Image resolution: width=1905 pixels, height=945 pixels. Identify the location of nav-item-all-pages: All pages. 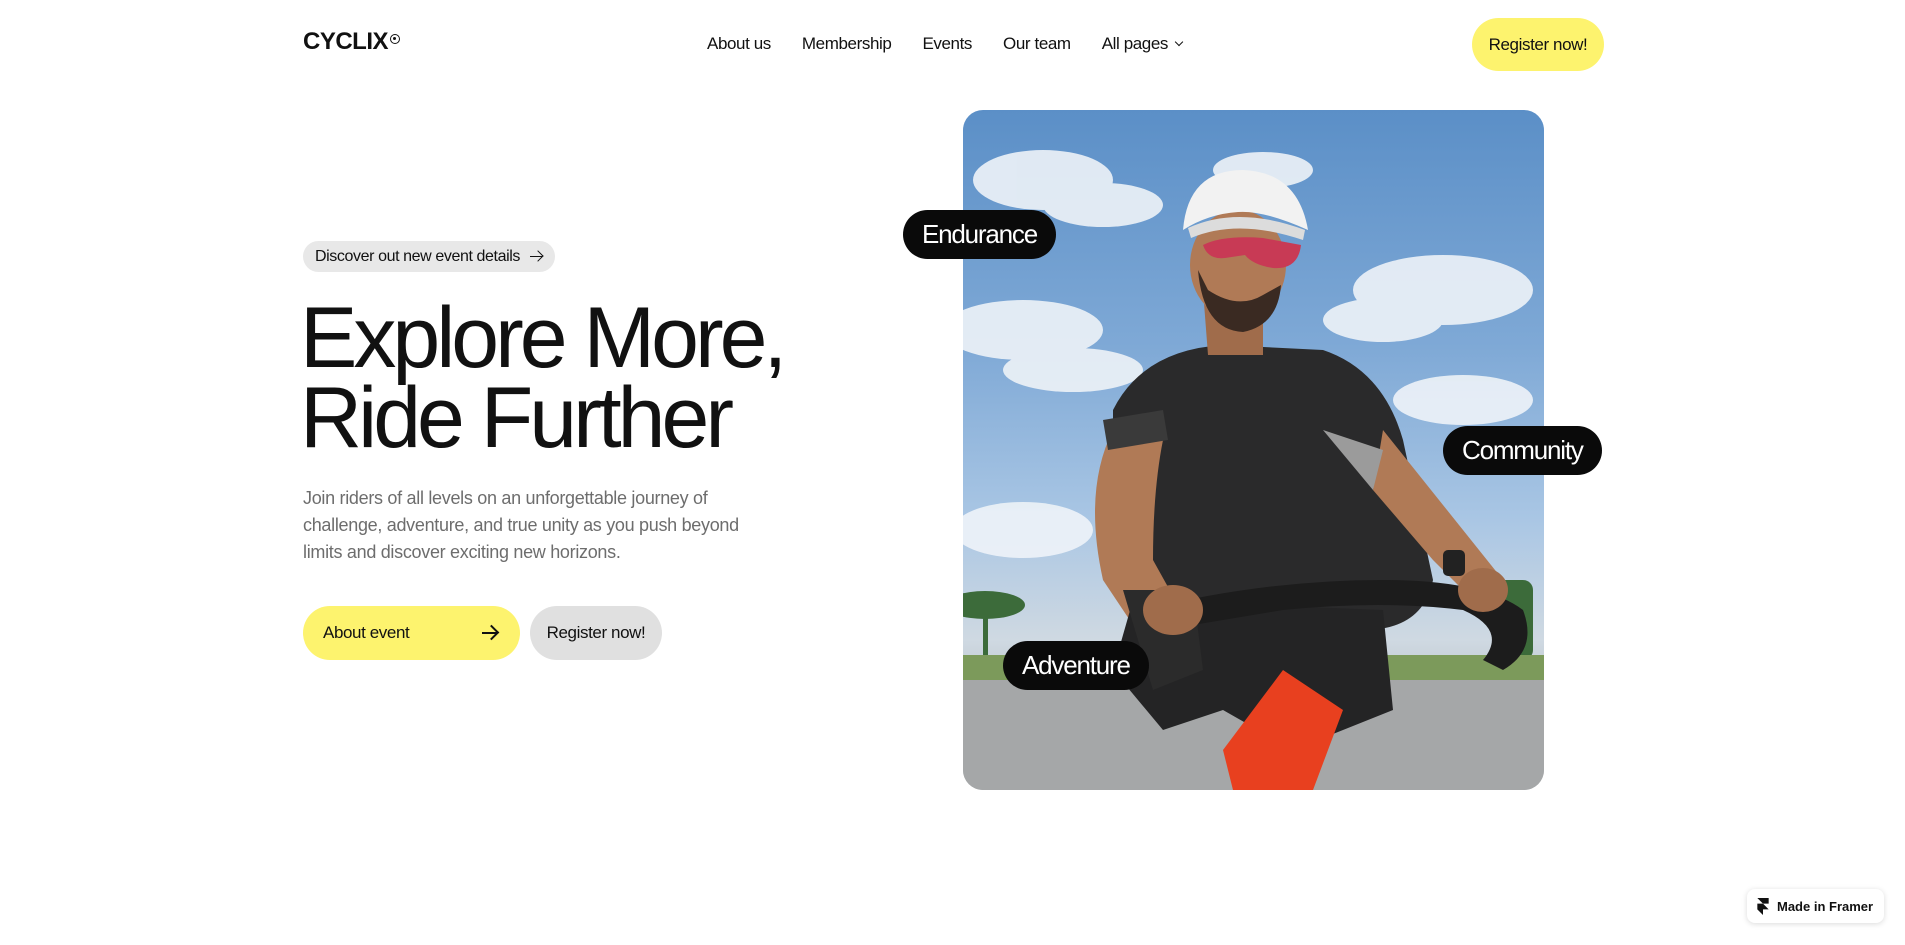
(1142, 44).